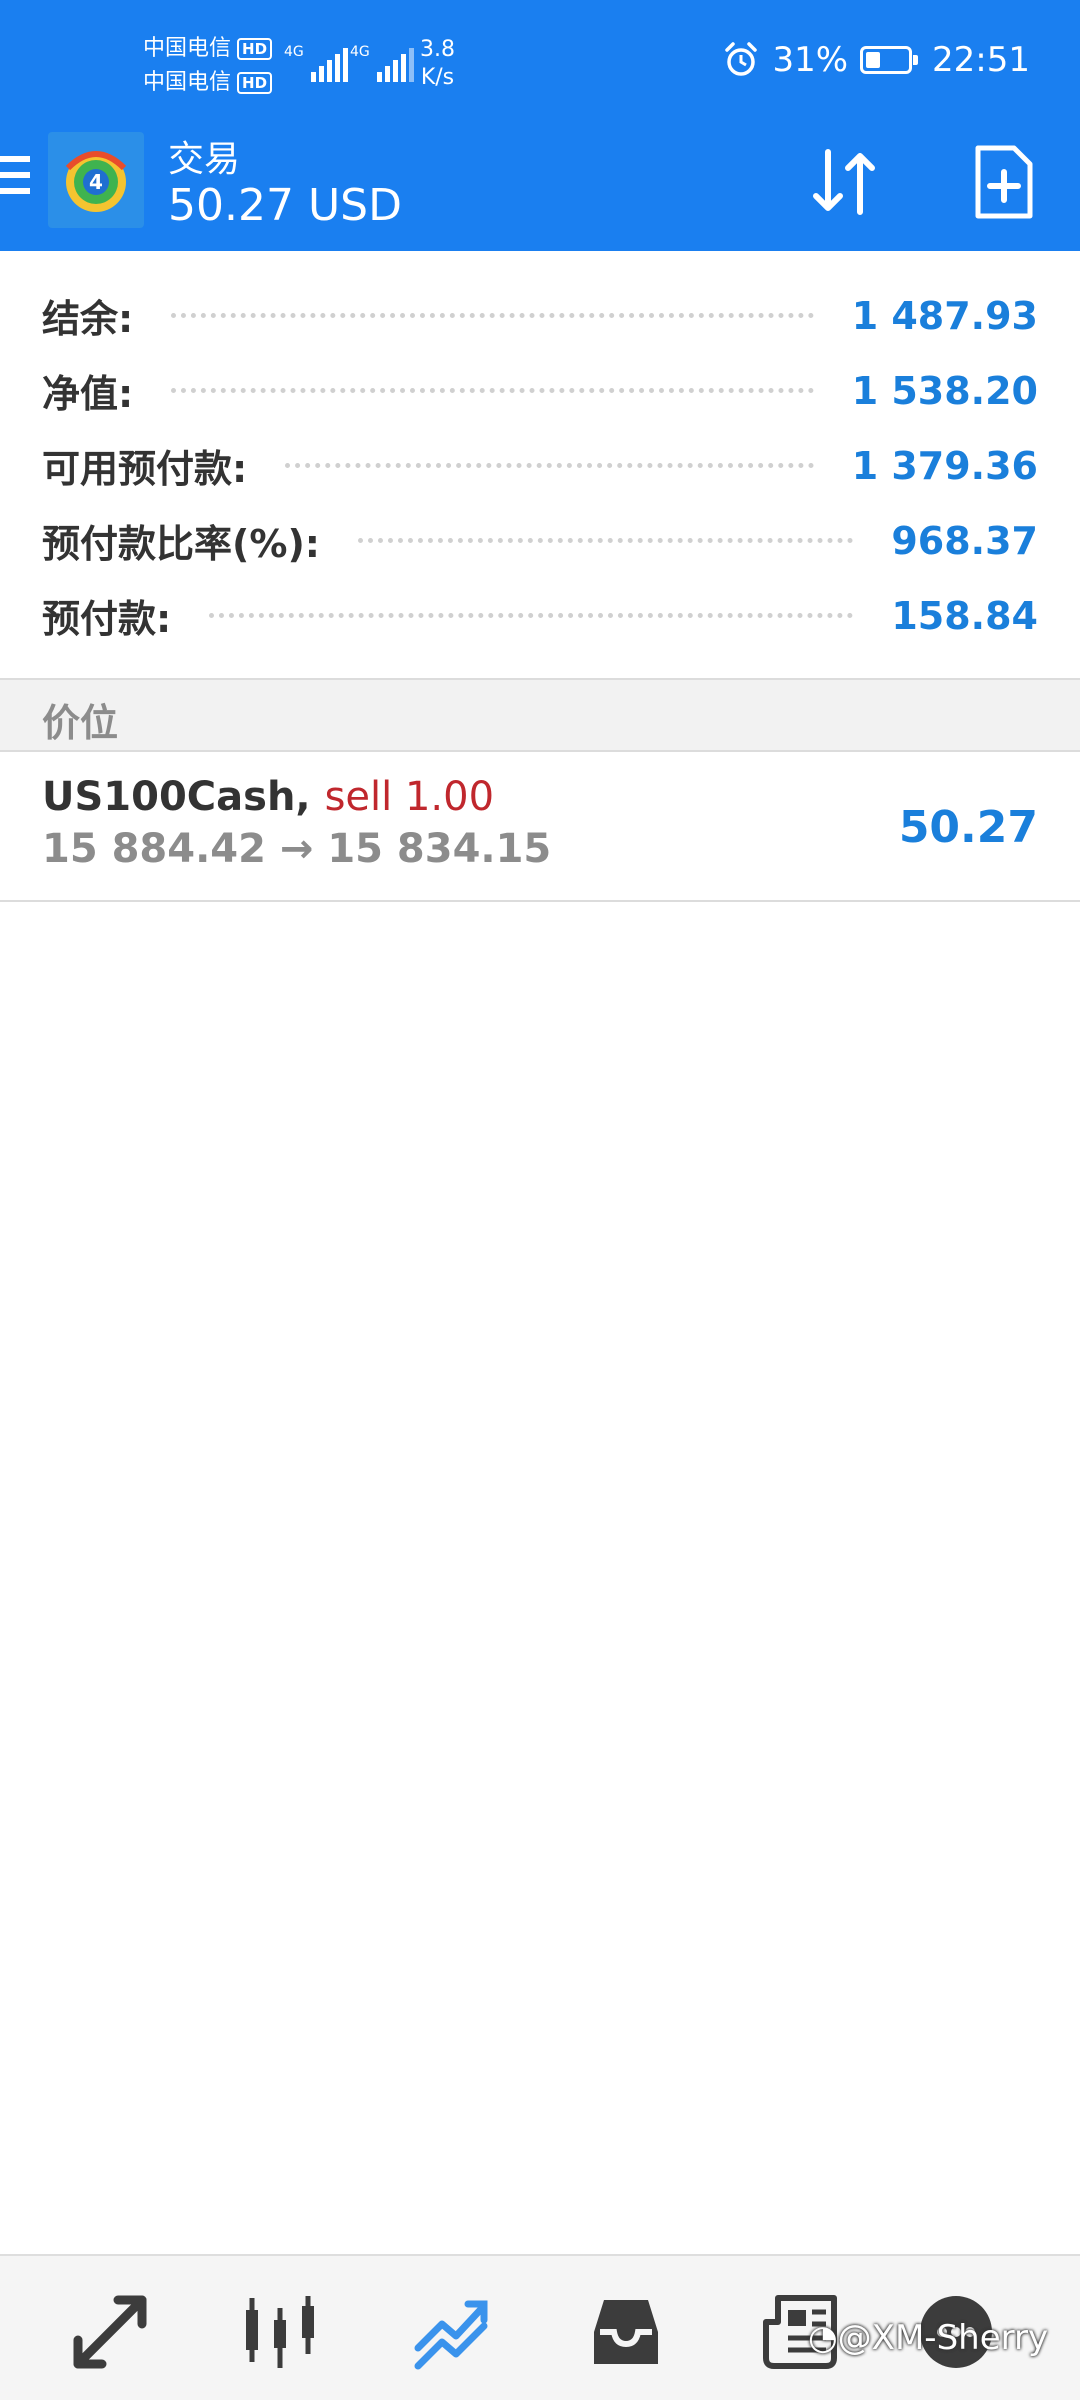  What do you see at coordinates (208, 66) in the screenshot?
I see `carrier-info: 中国电信 HD 中国电信 HD` at bounding box center [208, 66].